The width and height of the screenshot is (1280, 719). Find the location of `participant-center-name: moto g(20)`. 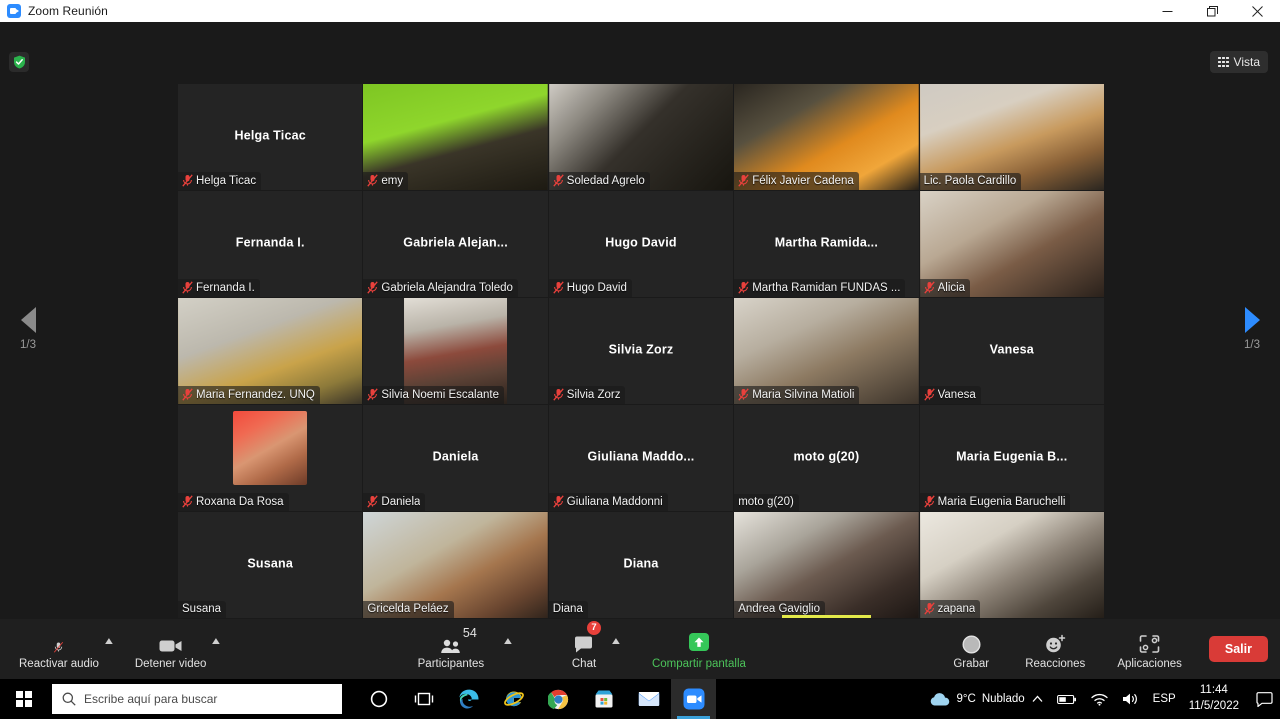

participant-center-name: moto g(20) is located at coordinates (826, 456).